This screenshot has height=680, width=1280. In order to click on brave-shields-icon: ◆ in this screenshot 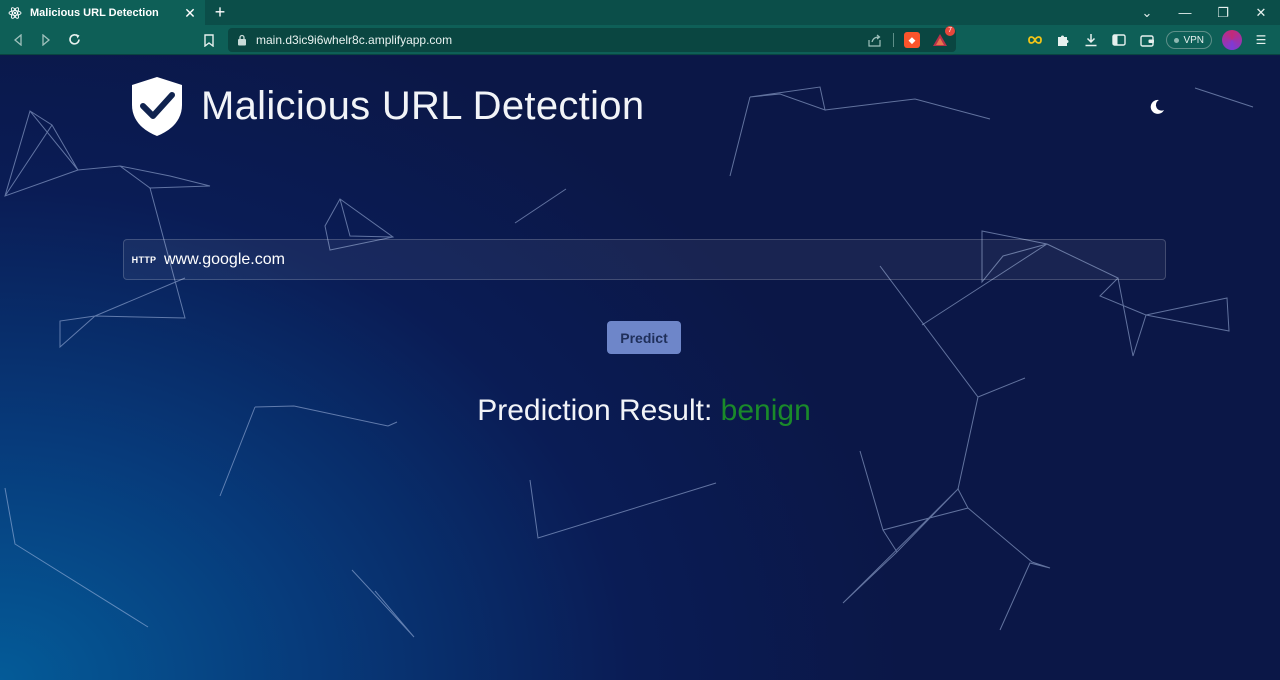, I will do `click(912, 40)`.